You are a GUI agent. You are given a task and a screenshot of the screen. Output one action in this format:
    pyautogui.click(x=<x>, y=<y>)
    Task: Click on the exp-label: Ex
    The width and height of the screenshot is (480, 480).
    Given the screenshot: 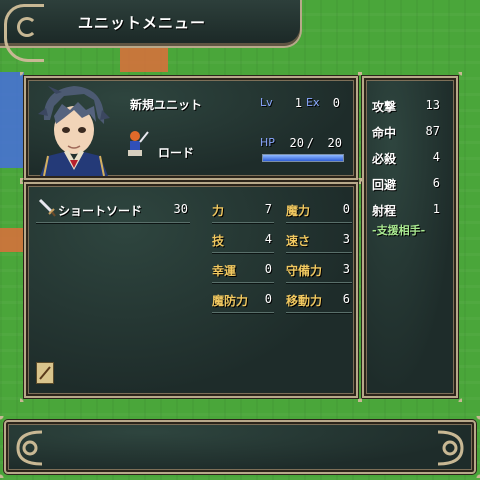 What is the action you would take?
    pyautogui.click(x=313, y=102)
    